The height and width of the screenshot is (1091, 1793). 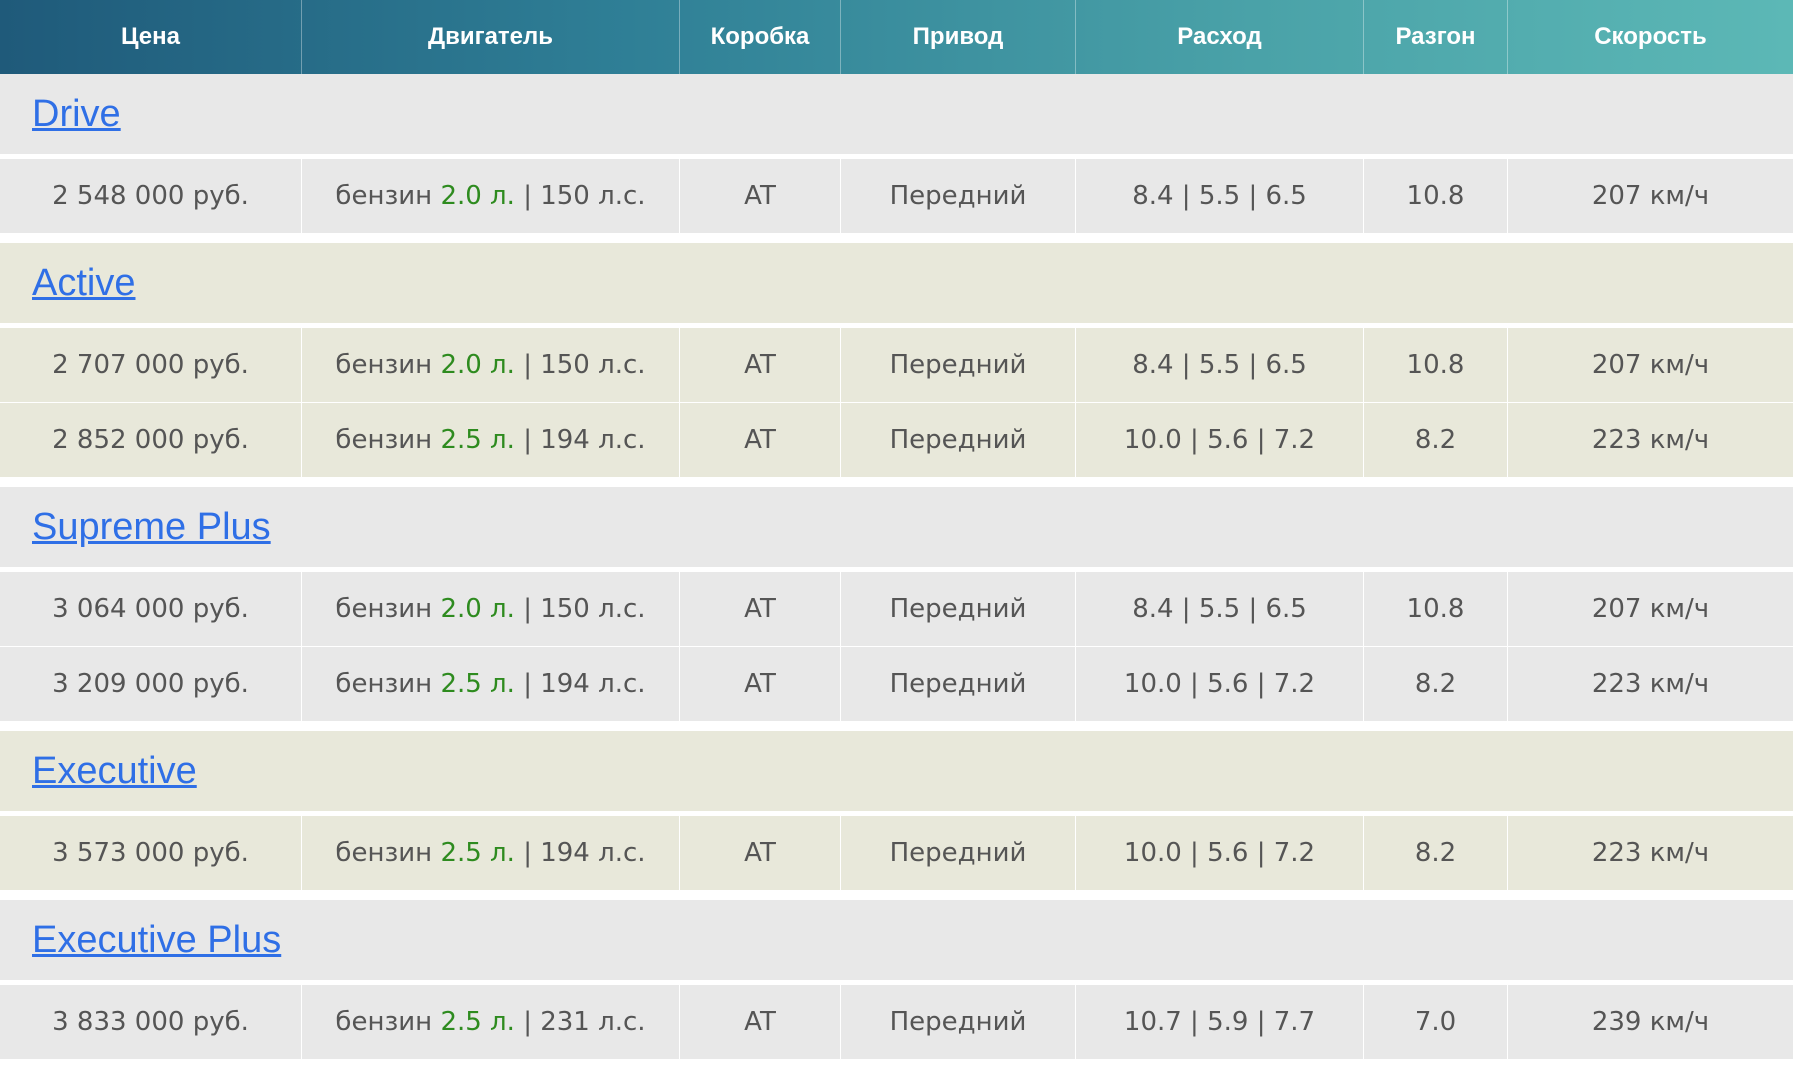 What do you see at coordinates (156, 940) in the screenshot?
I see `trim-link: Executive Plus` at bounding box center [156, 940].